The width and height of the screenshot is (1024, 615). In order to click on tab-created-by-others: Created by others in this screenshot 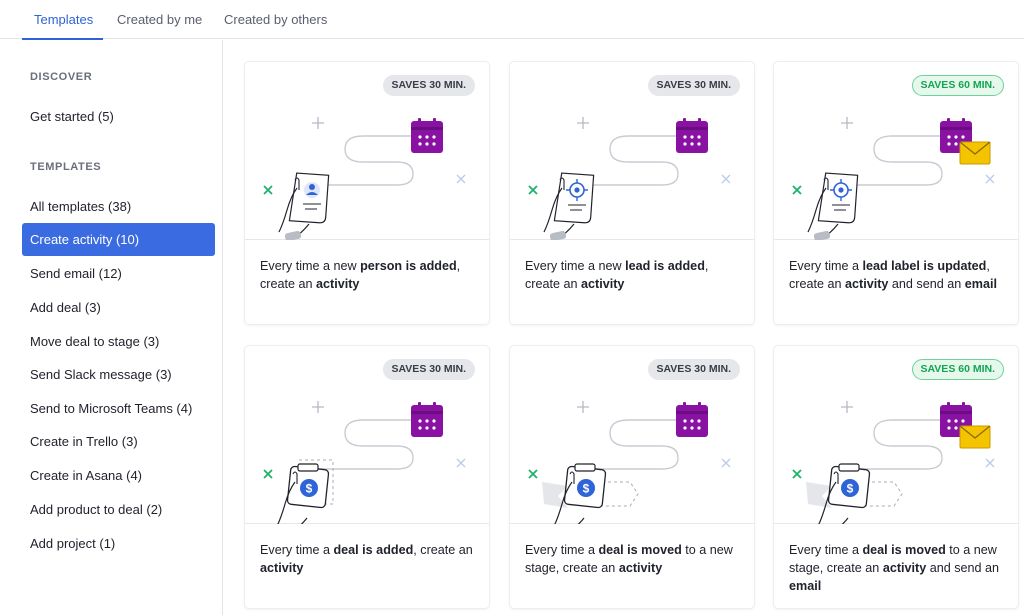, I will do `click(275, 19)`.